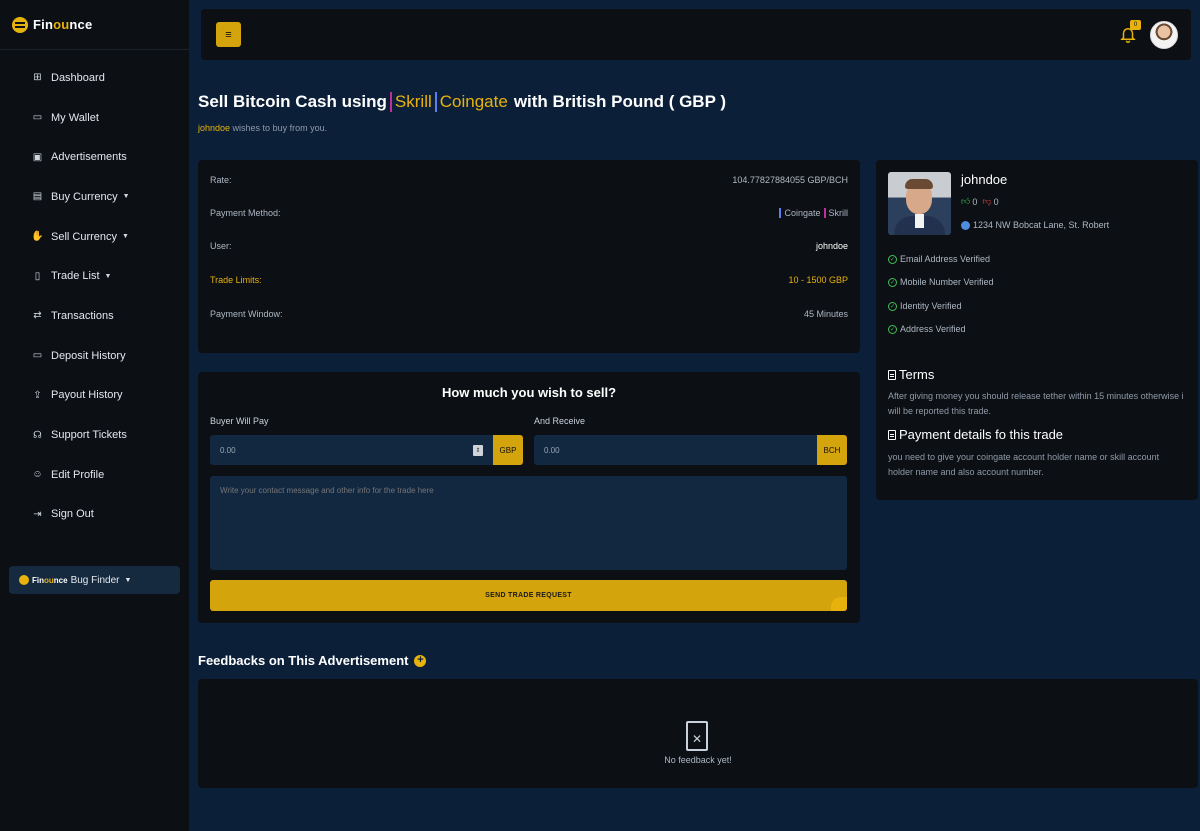 This screenshot has height=831, width=1200. What do you see at coordinates (37, 435) in the screenshot?
I see `headset-icon: ☊` at bounding box center [37, 435].